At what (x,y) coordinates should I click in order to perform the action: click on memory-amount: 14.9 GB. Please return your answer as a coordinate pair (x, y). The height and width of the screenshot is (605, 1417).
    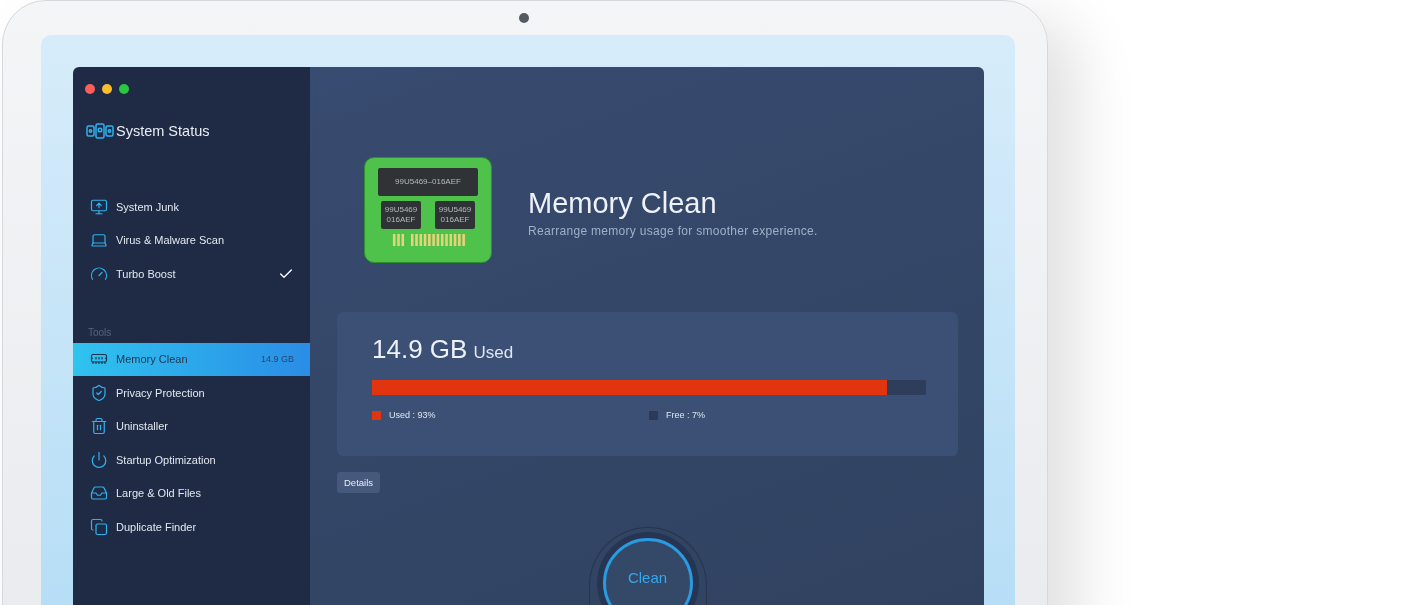
    Looking at the image, I should click on (420, 349).